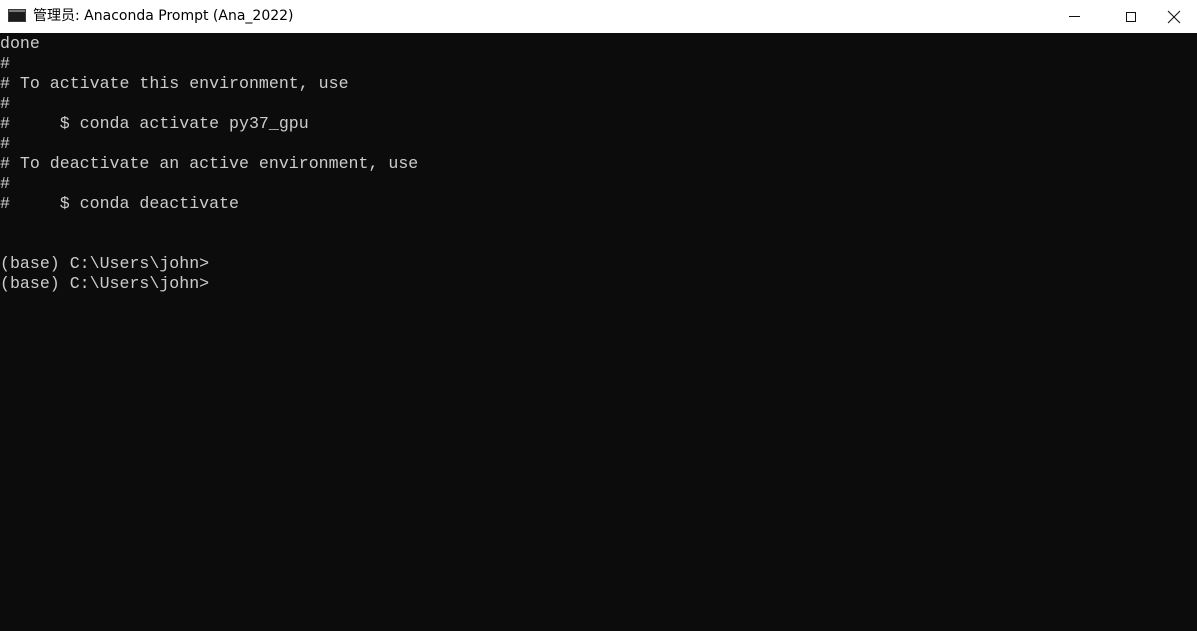  Describe the element at coordinates (174, 83) in the screenshot. I see `console-line: # To activate this environment, use` at that location.